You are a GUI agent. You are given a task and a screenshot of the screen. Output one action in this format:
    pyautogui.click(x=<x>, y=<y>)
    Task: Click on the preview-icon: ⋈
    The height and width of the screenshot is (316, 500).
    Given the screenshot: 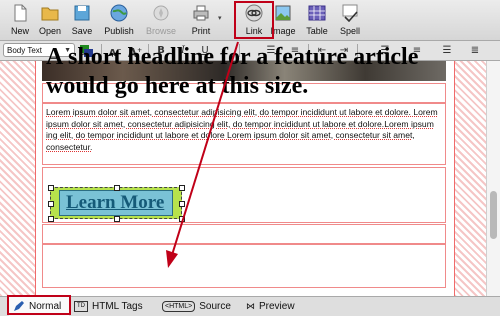 What is the action you would take?
    pyautogui.click(x=250, y=306)
    